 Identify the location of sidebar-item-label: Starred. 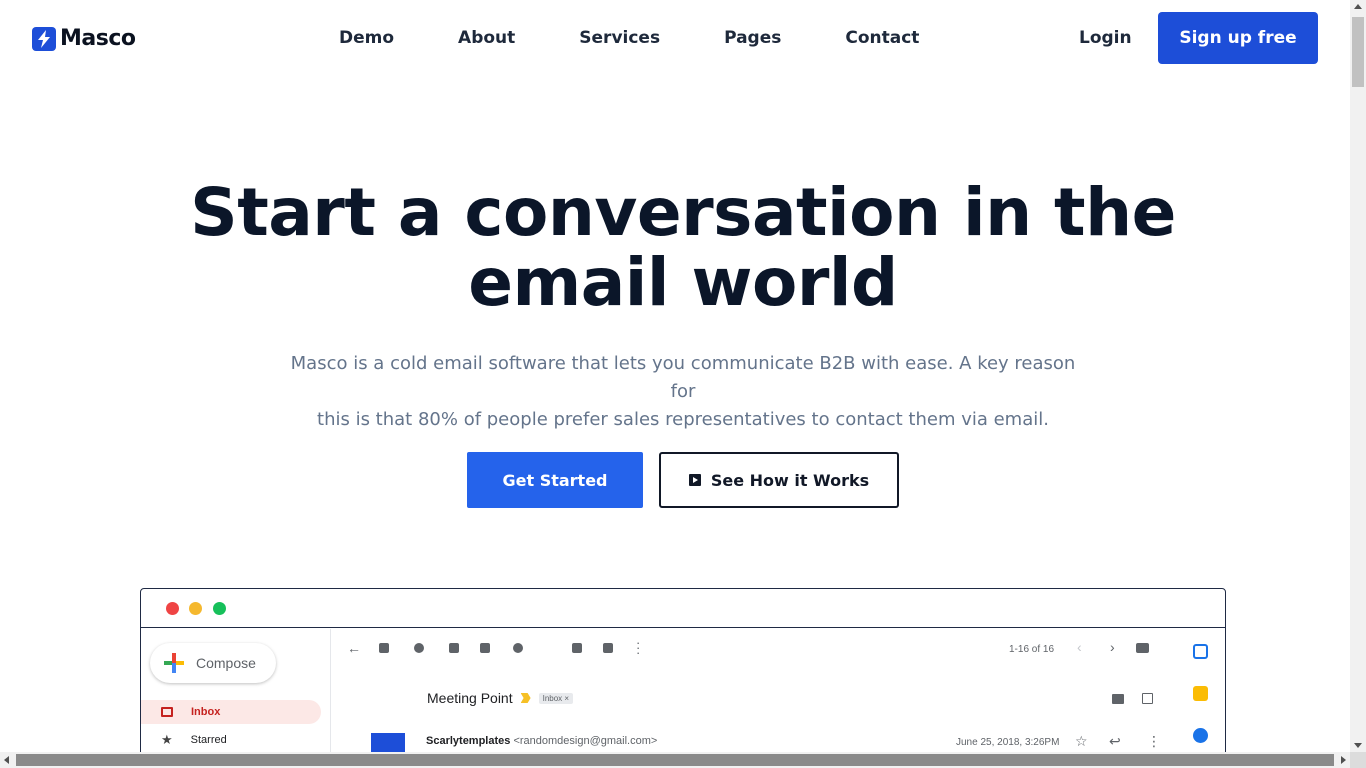
(208, 740).